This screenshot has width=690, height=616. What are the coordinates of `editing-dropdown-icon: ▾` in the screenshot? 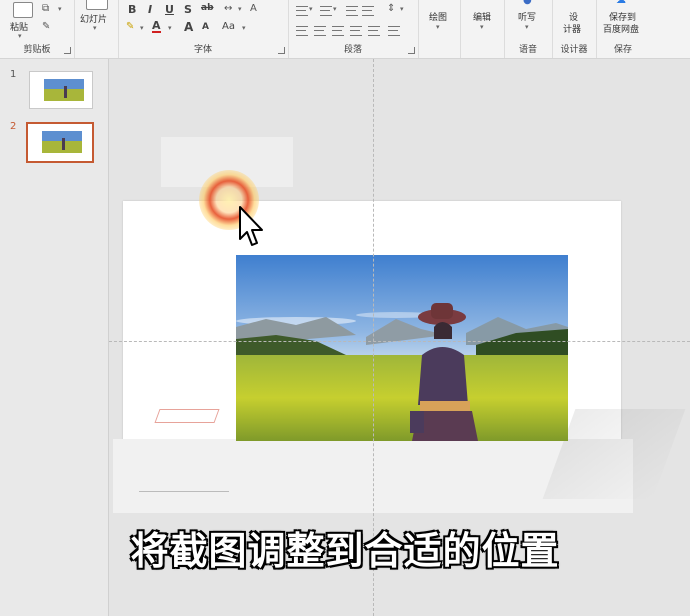 It's located at (482, 27).